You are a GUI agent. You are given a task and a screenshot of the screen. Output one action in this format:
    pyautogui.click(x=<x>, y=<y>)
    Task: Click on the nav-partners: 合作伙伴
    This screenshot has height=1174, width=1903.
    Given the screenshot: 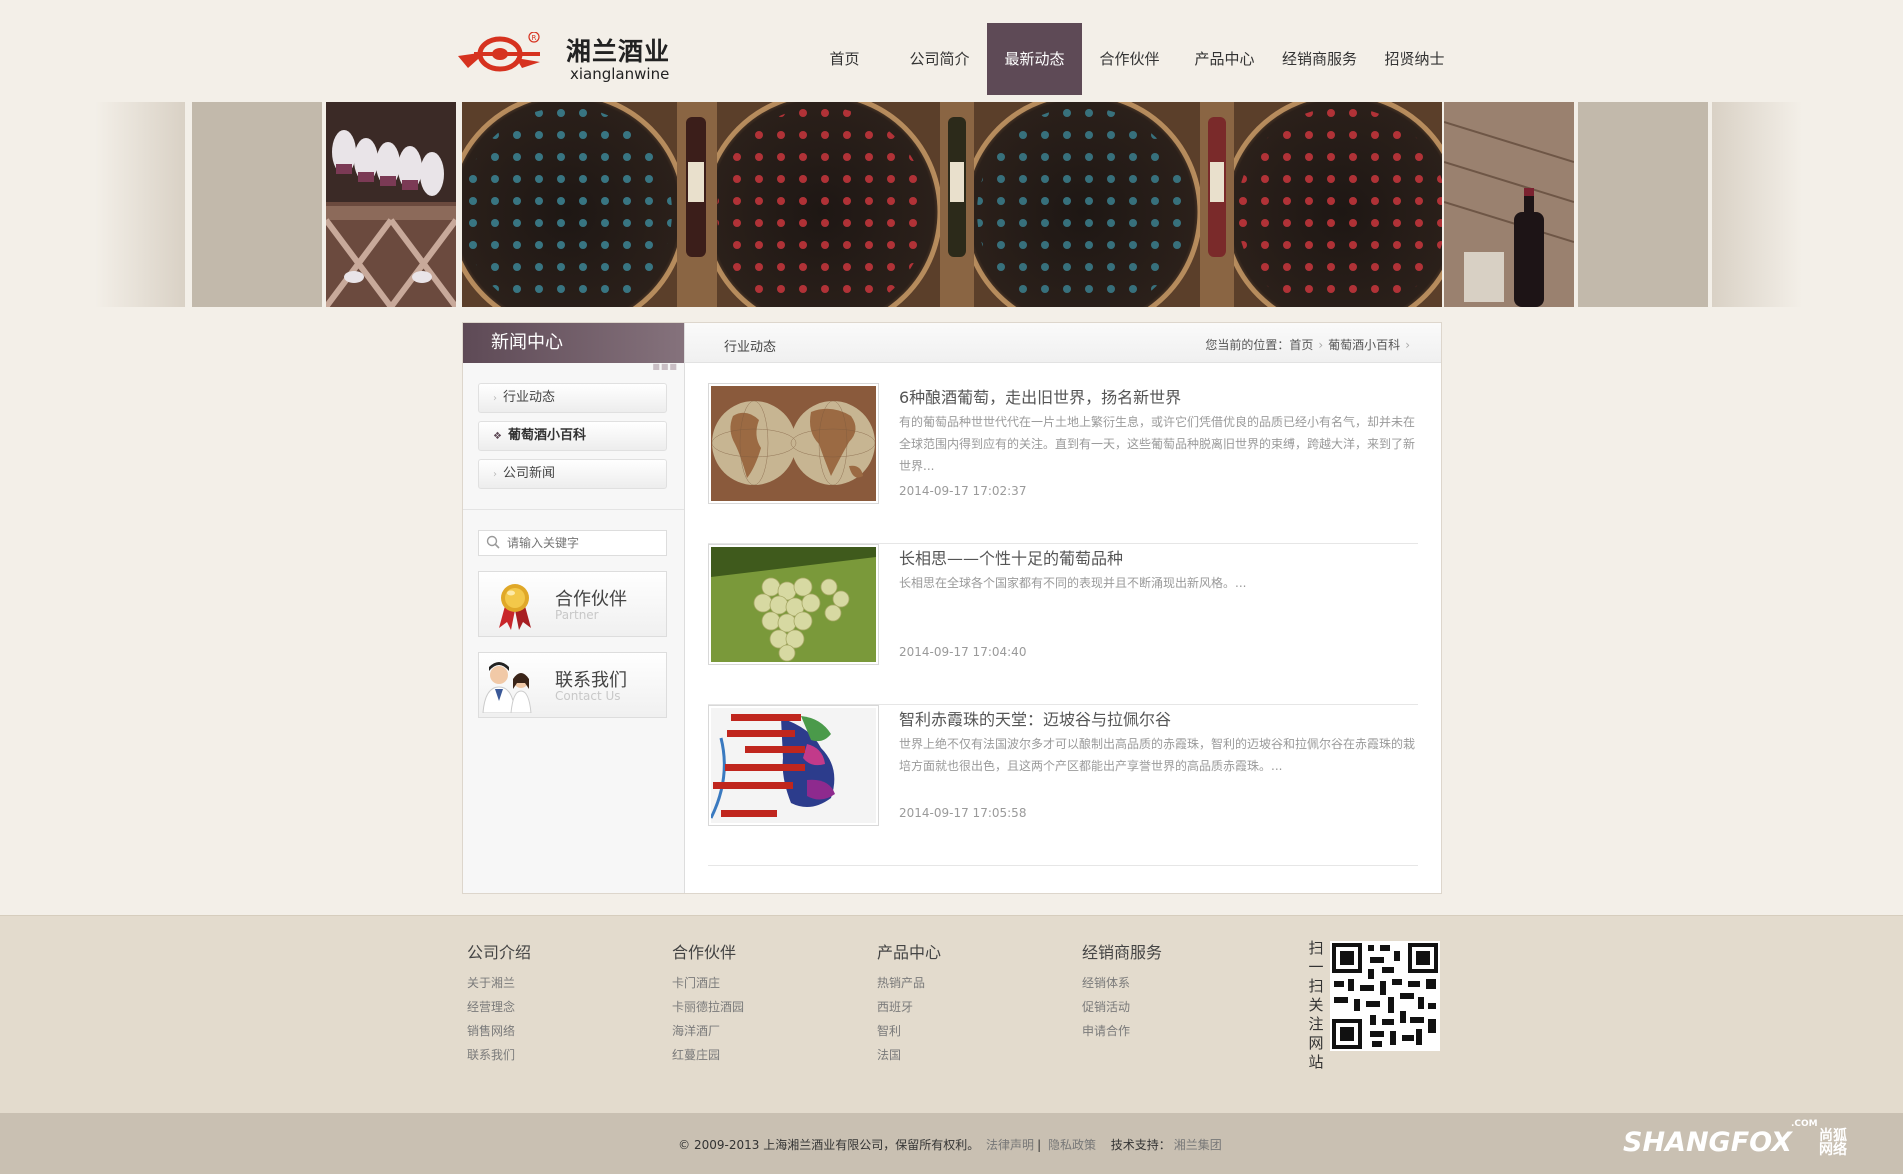 What is the action you would take?
    pyautogui.click(x=1129, y=59)
    